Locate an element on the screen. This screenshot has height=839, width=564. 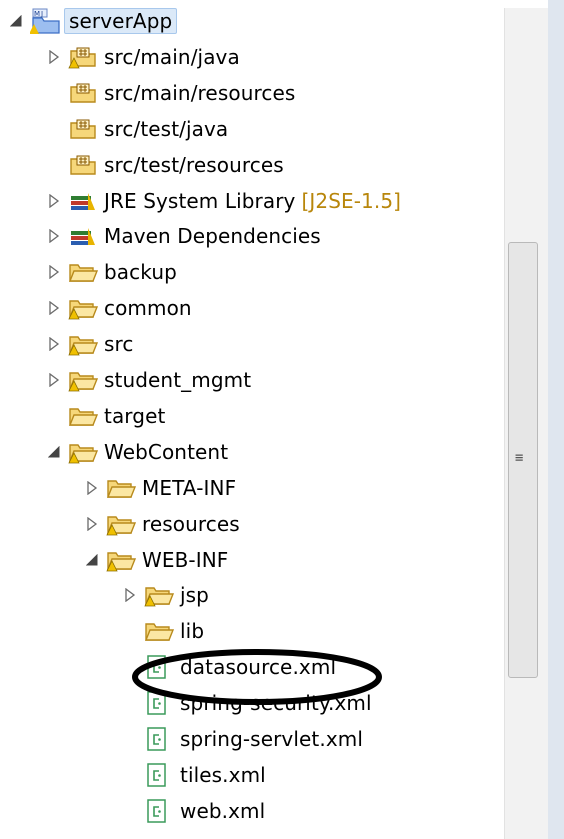
tree-node: src/test/java is located at coordinates (137, 129).